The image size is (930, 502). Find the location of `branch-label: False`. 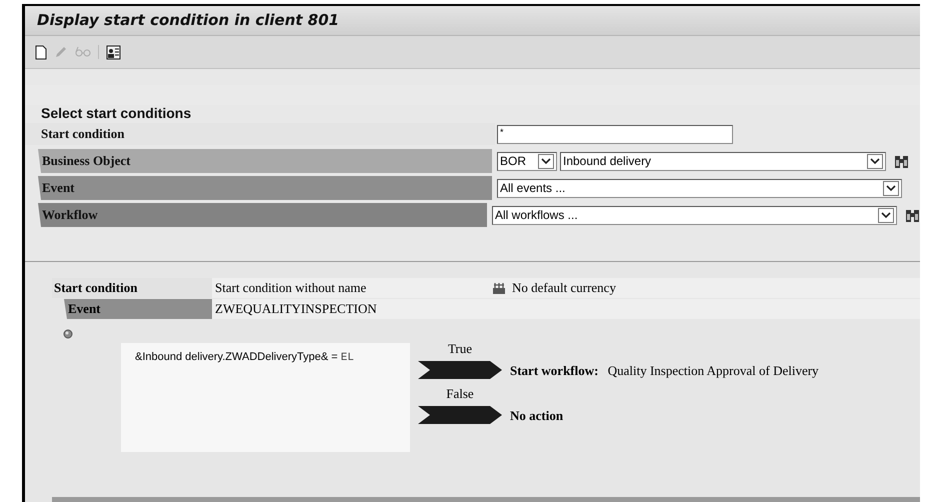

branch-label: False is located at coordinates (460, 394).